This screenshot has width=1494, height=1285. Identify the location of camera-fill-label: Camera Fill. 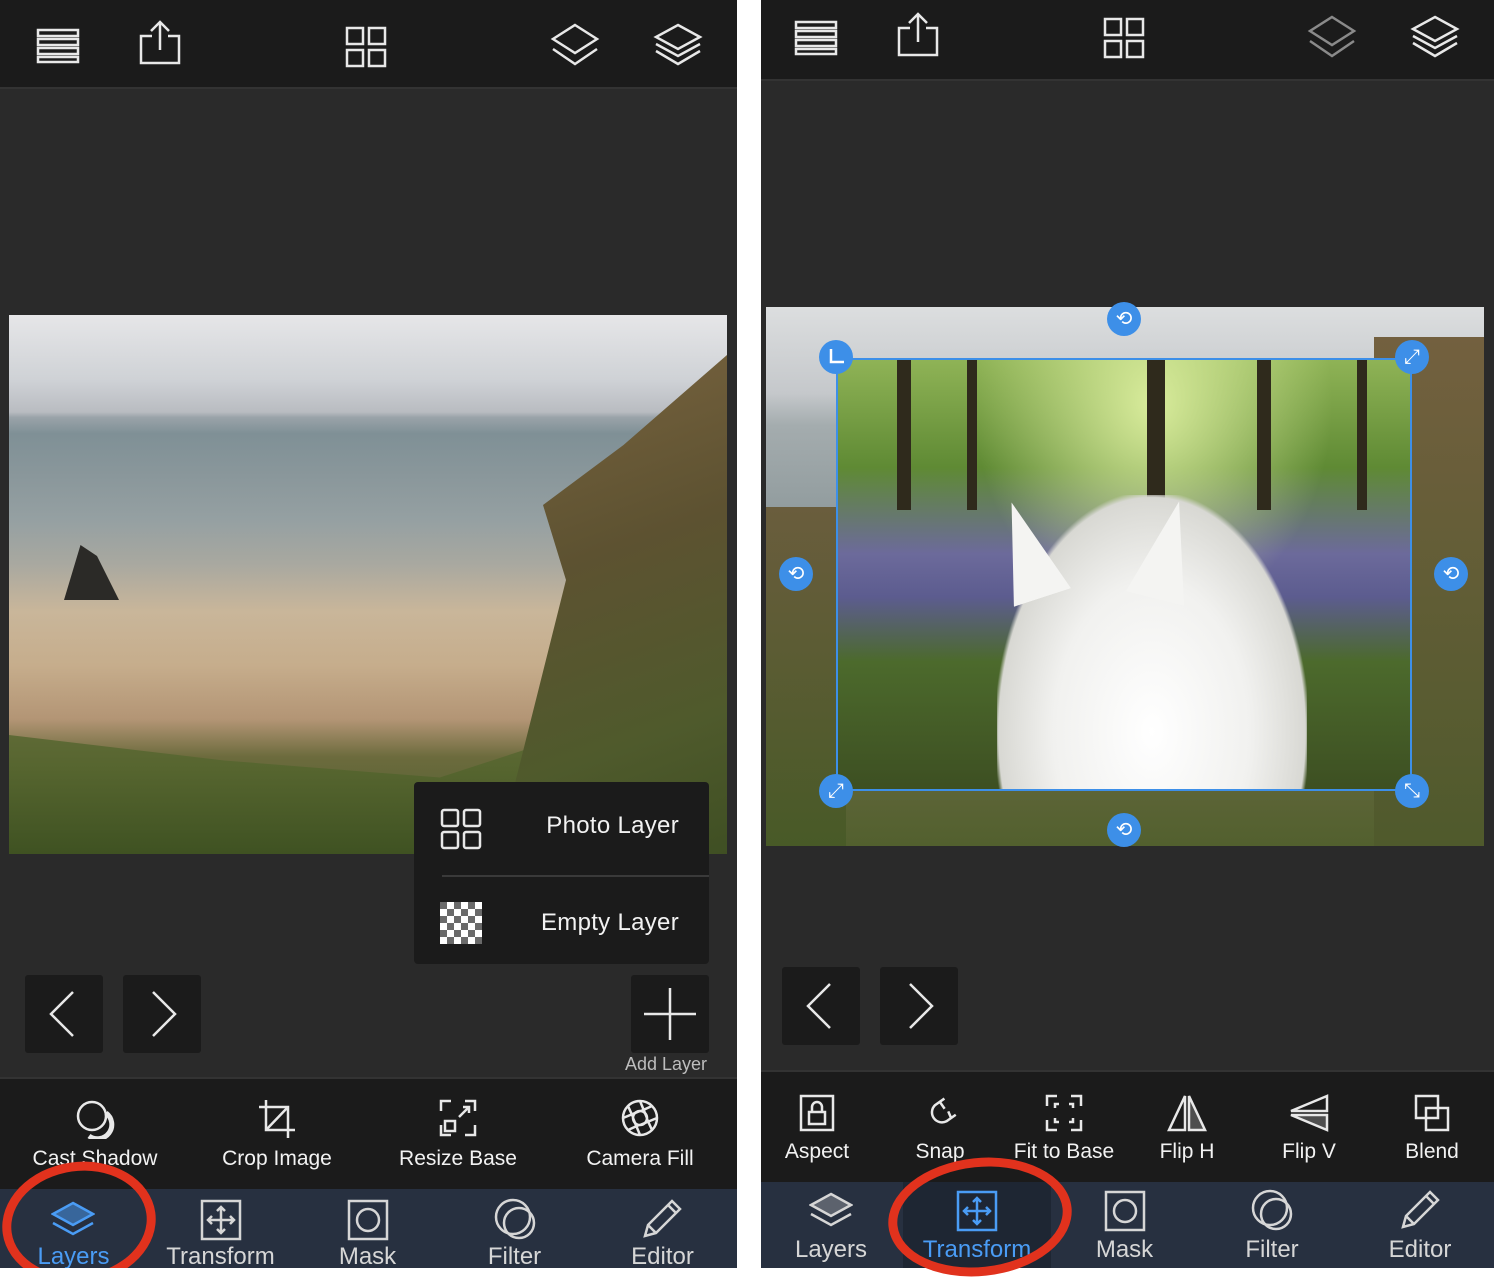
(640, 1158).